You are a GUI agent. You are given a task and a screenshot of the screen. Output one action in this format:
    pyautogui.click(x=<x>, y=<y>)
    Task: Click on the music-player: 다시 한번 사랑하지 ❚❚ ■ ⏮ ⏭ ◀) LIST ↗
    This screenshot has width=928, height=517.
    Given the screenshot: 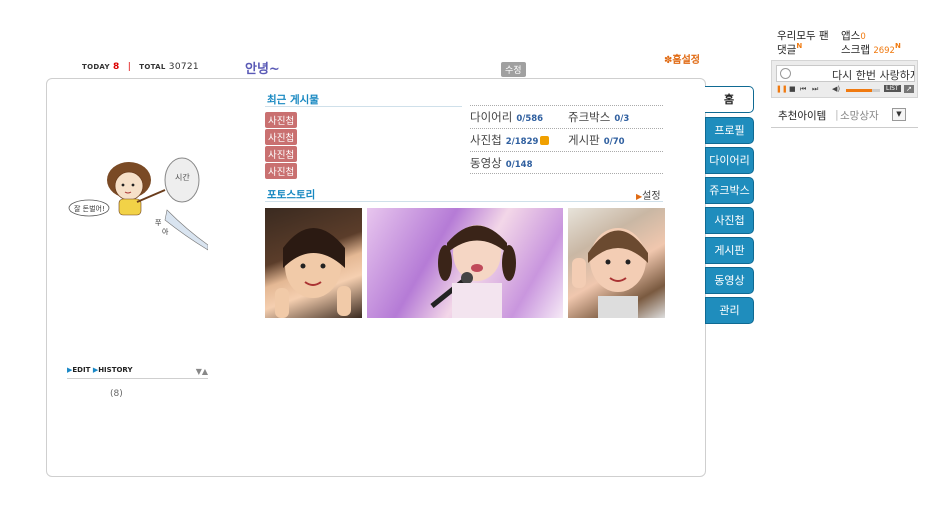 What is the action you would take?
    pyautogui.click(x=844, y=79)
    